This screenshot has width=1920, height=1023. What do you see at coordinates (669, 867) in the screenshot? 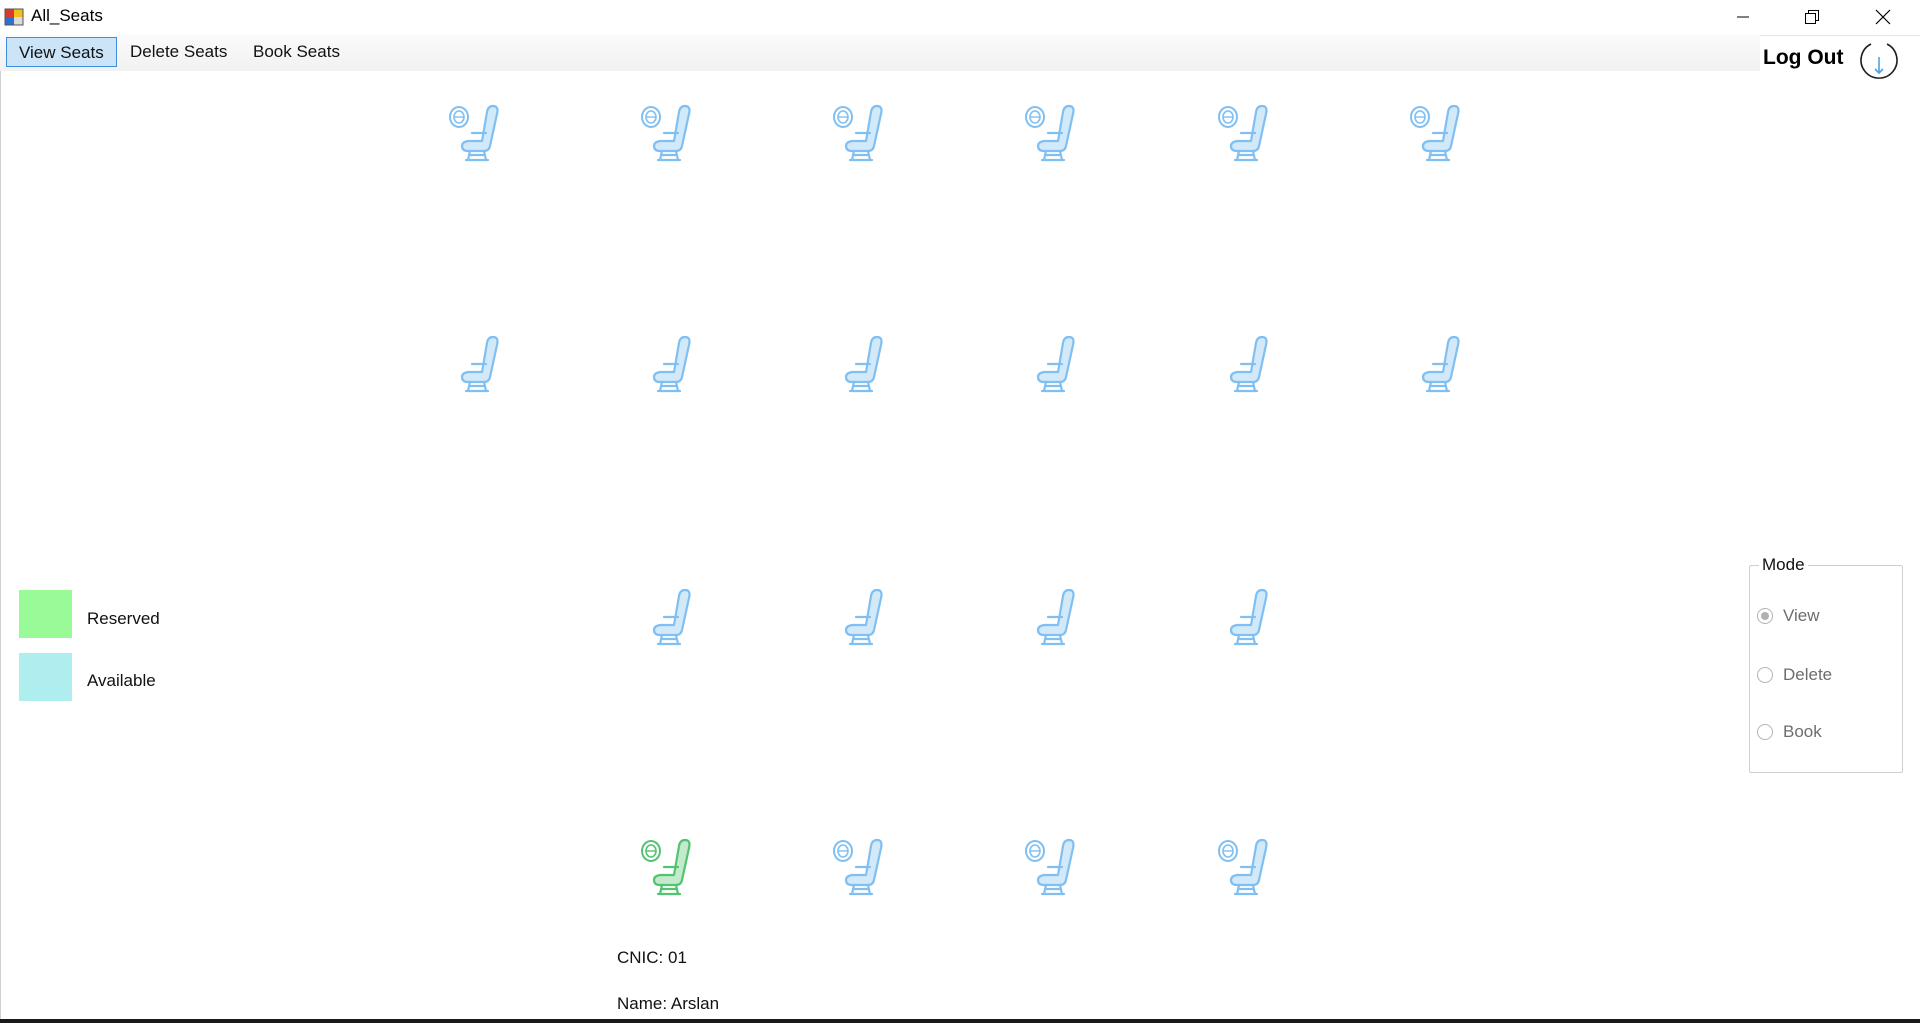
I see `reserved-seat-icon` at bounding box center [669, 867].